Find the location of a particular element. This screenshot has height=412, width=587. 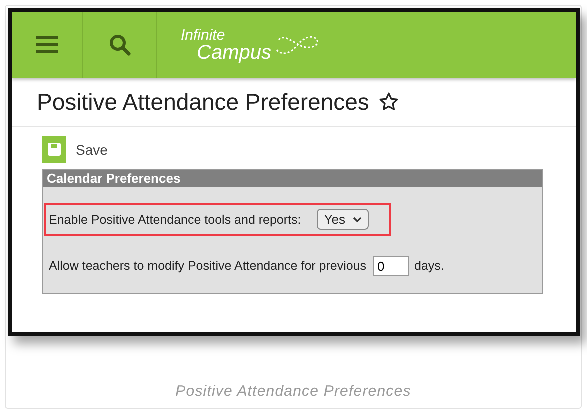

search-icon is located at coordinates (119, 45).